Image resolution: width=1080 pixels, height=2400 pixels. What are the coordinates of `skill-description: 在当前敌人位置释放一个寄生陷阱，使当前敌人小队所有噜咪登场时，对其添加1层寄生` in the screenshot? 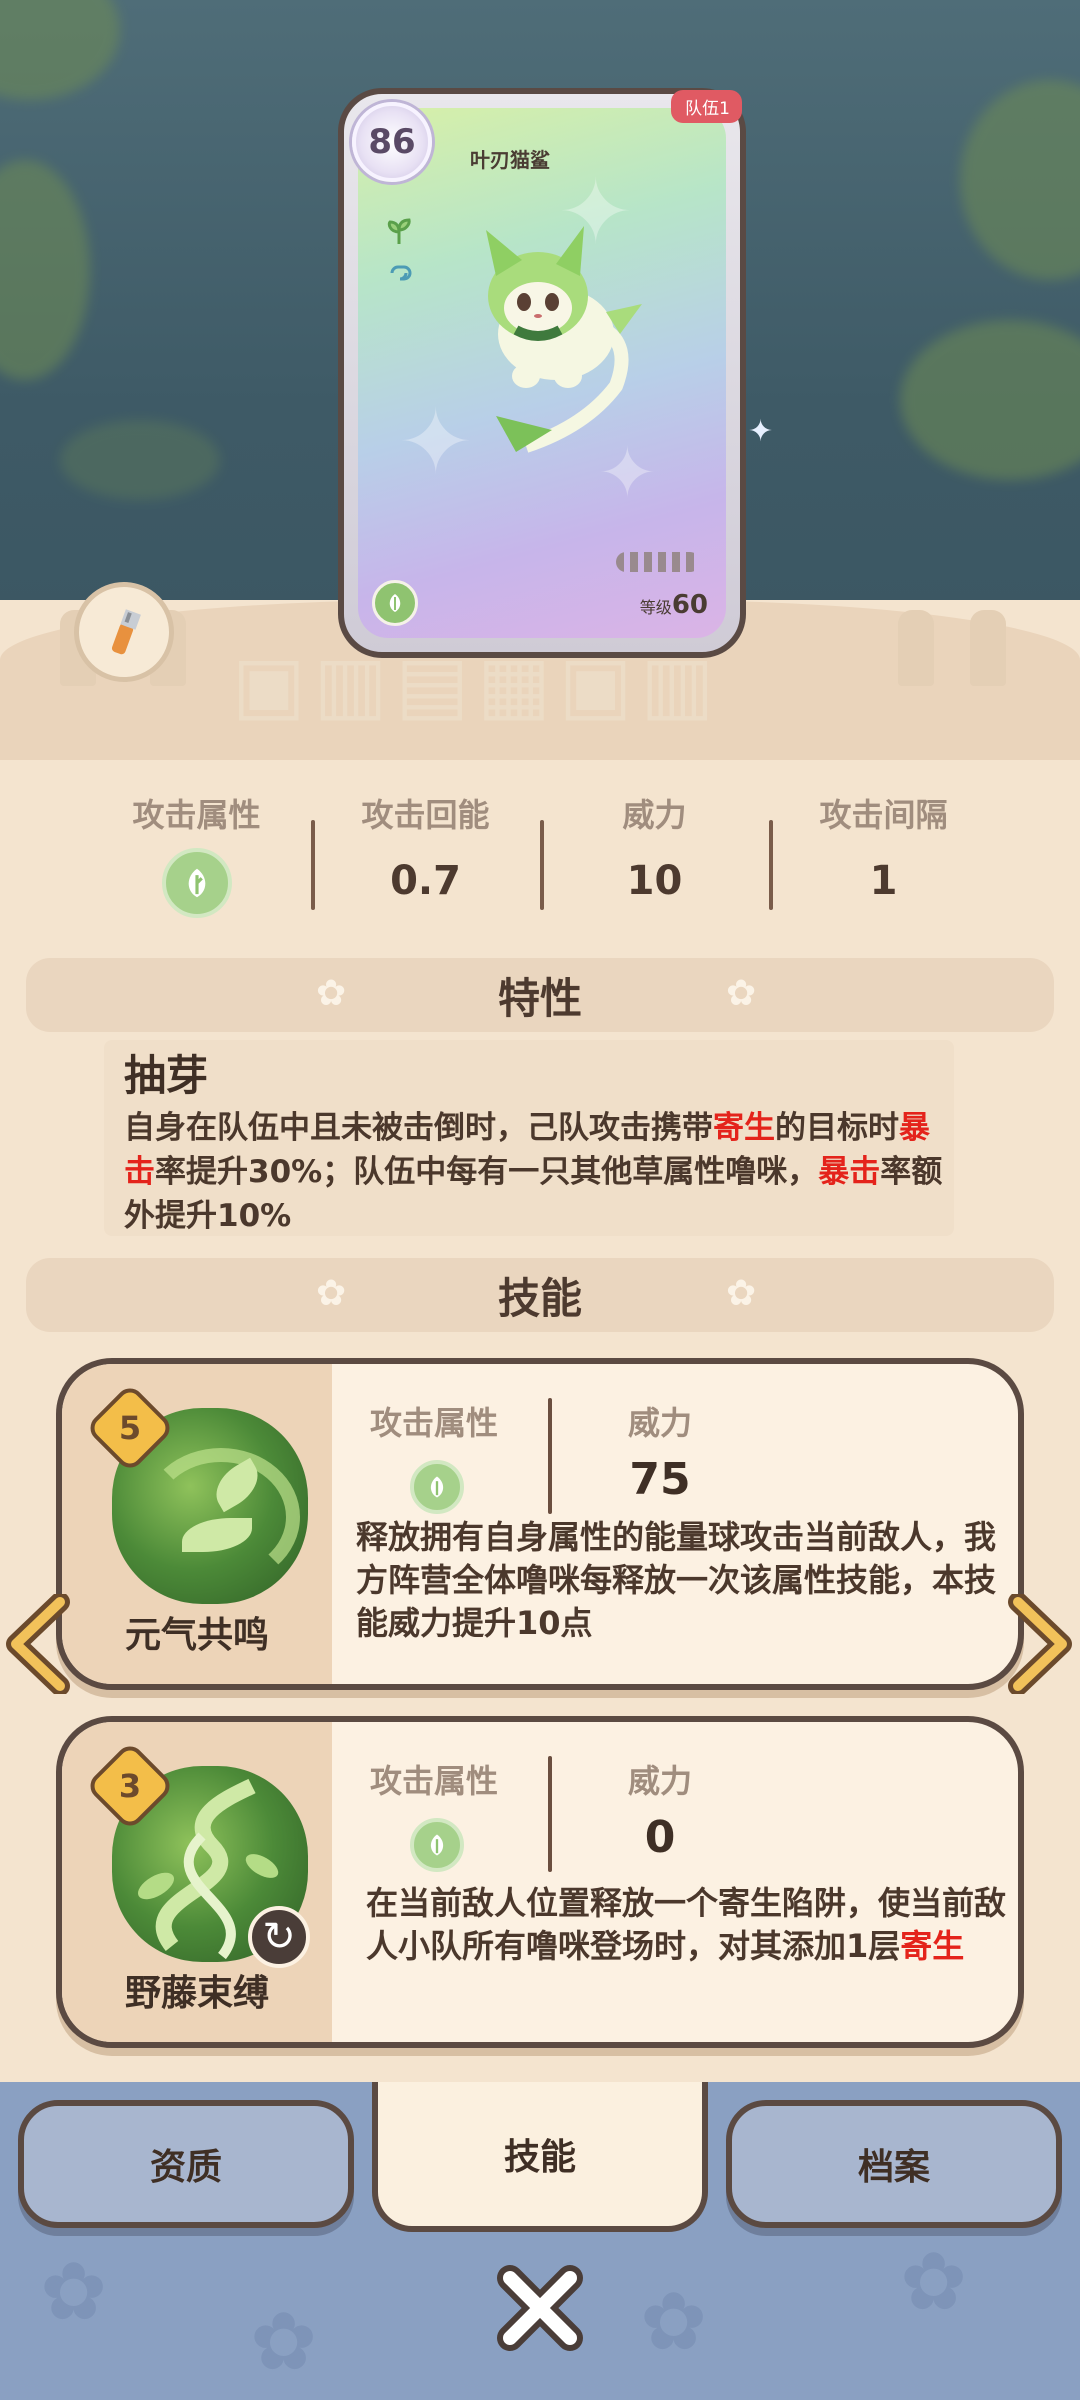 It's located at (686, 1925).